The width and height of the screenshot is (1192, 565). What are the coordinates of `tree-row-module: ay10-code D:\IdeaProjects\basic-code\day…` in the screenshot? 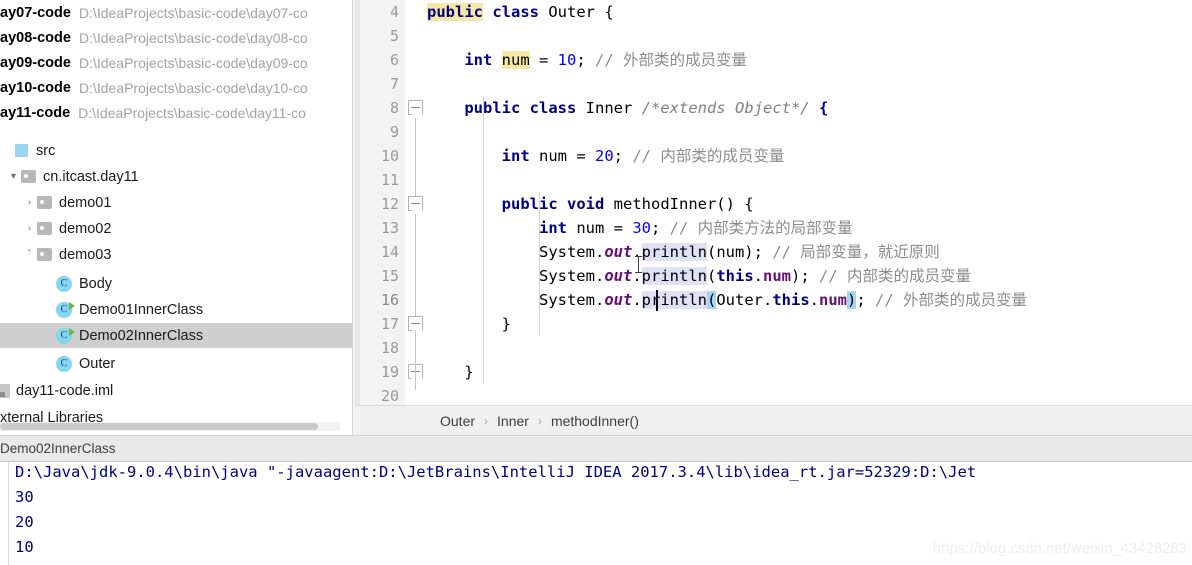 It's located at (177, 87).